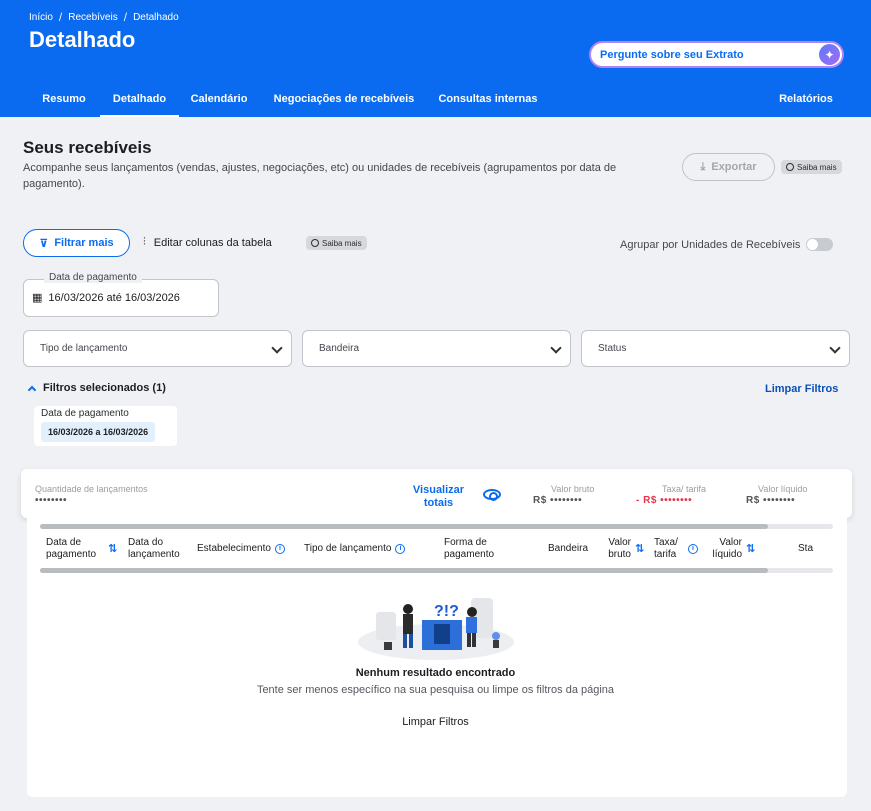  What do you see at coordinates (703, 166) in the screenshot?
I see `download-icon: ⤓` at bounding box center [703, 166].